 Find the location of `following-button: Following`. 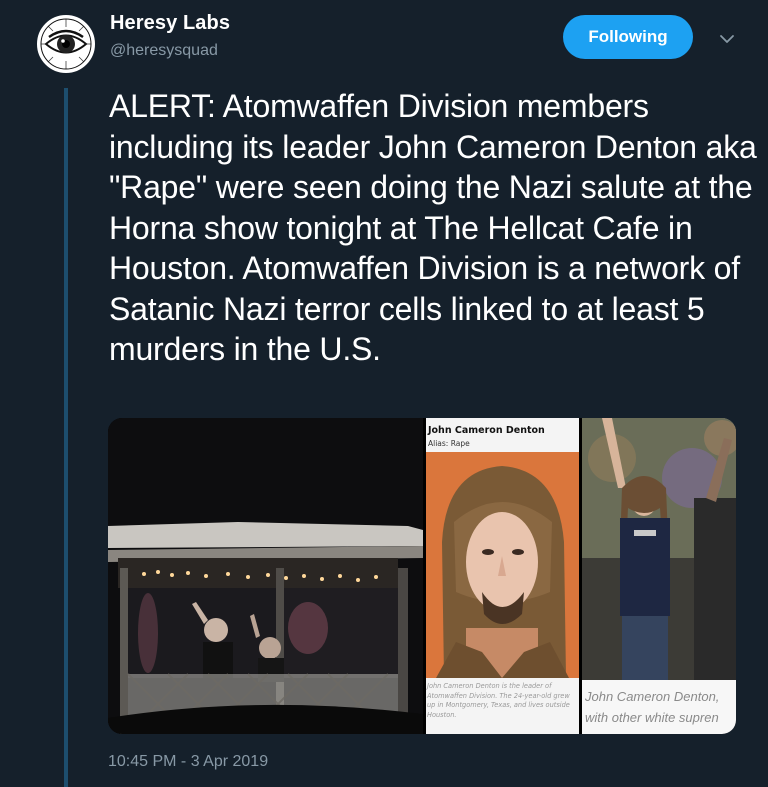

following-button: Following is located at coordinates (628, 37).